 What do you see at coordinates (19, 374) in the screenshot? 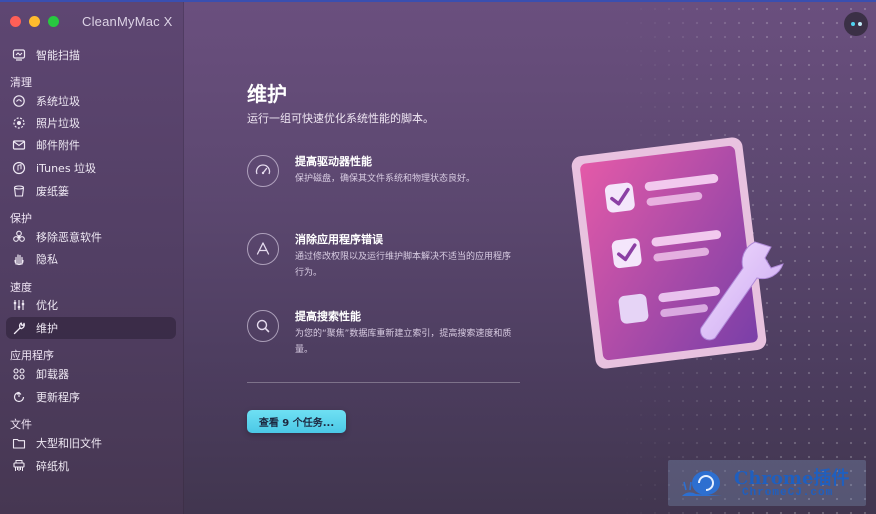
I see `uninstaller-icon` at bounding box center [19, 374].